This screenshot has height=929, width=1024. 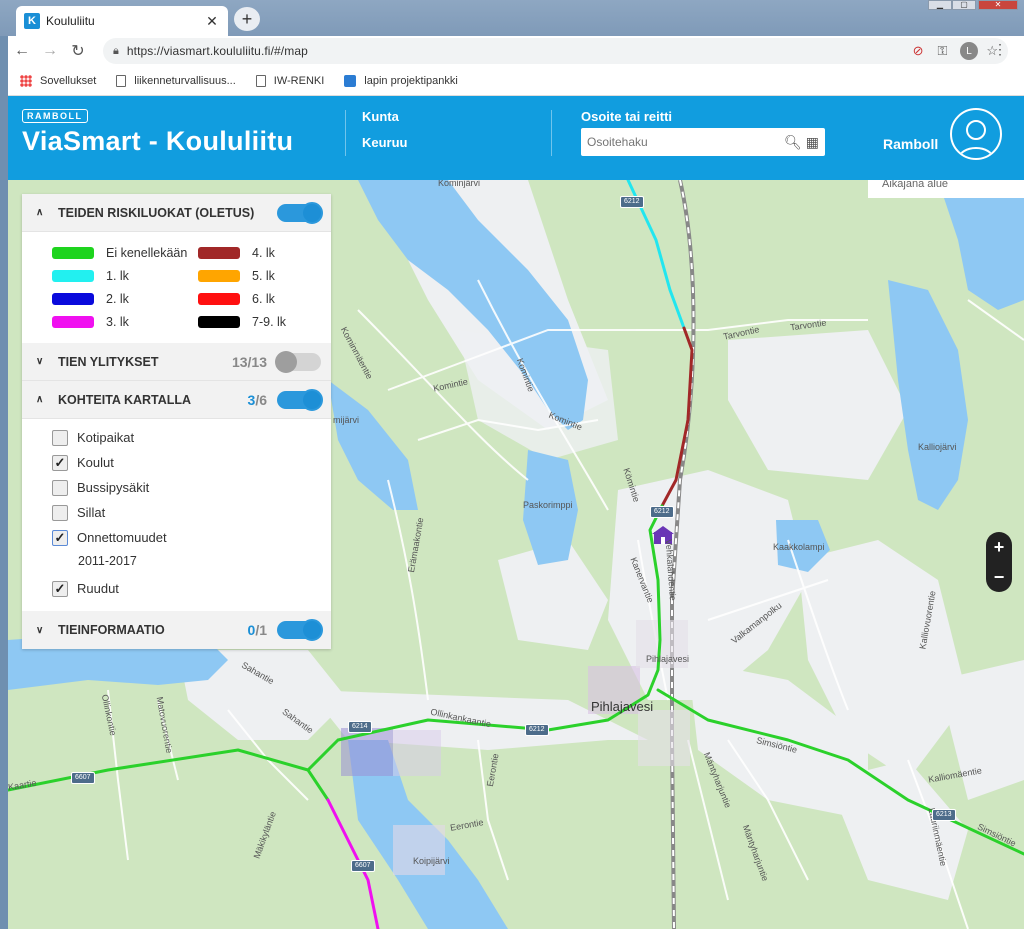 I want to click on brand-name: Ramboll, so click(x=911, y=144).